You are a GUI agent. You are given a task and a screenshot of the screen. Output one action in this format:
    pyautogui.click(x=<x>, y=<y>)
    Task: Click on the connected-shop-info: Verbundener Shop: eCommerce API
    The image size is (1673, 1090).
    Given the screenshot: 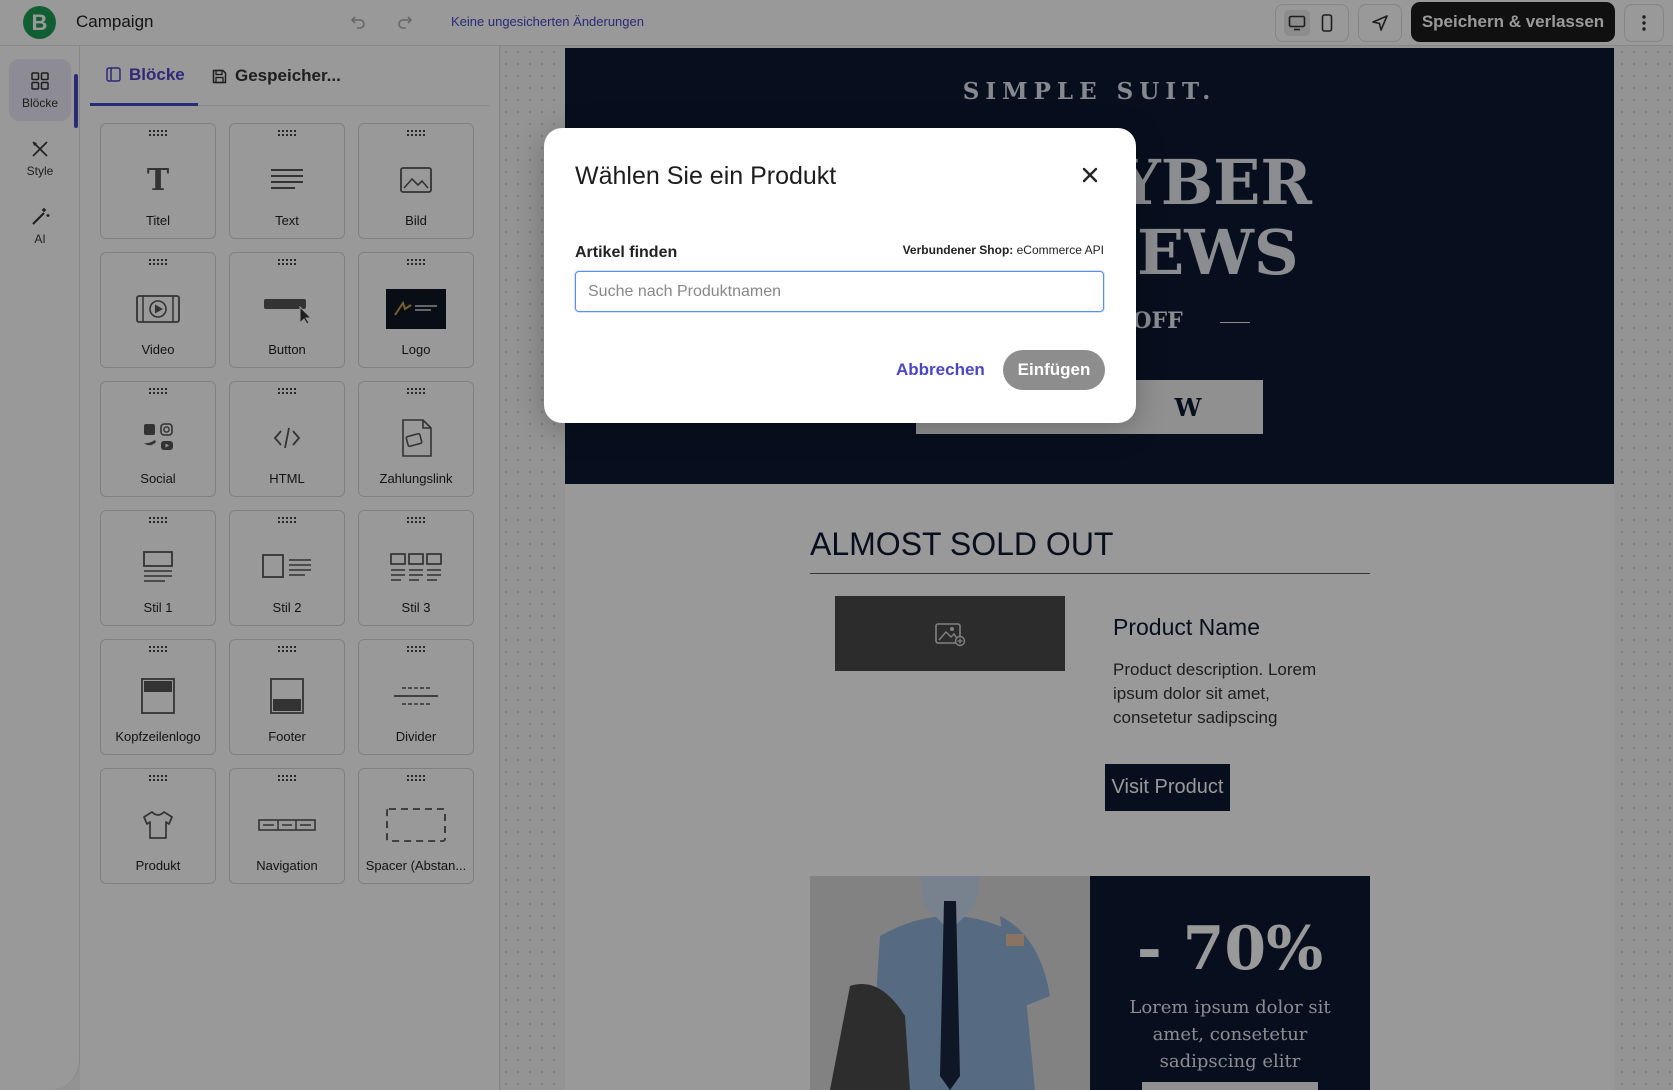 What is the action you would take?
    pyautogui.click(x=1003, y=250)
    